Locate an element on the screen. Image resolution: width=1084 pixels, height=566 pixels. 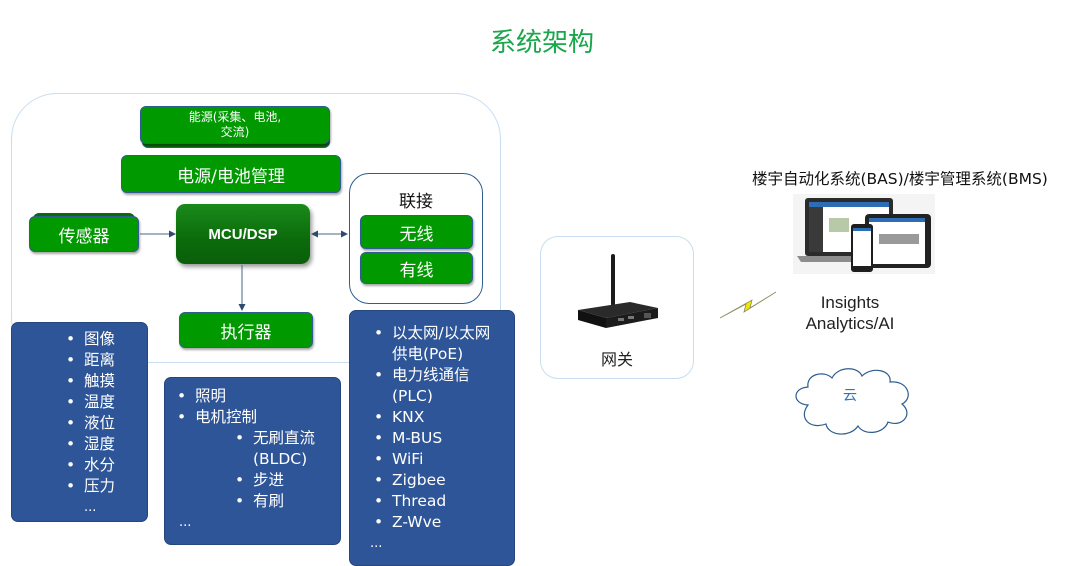
actuator-box: 执行器 is located at coordinates (246, 330).